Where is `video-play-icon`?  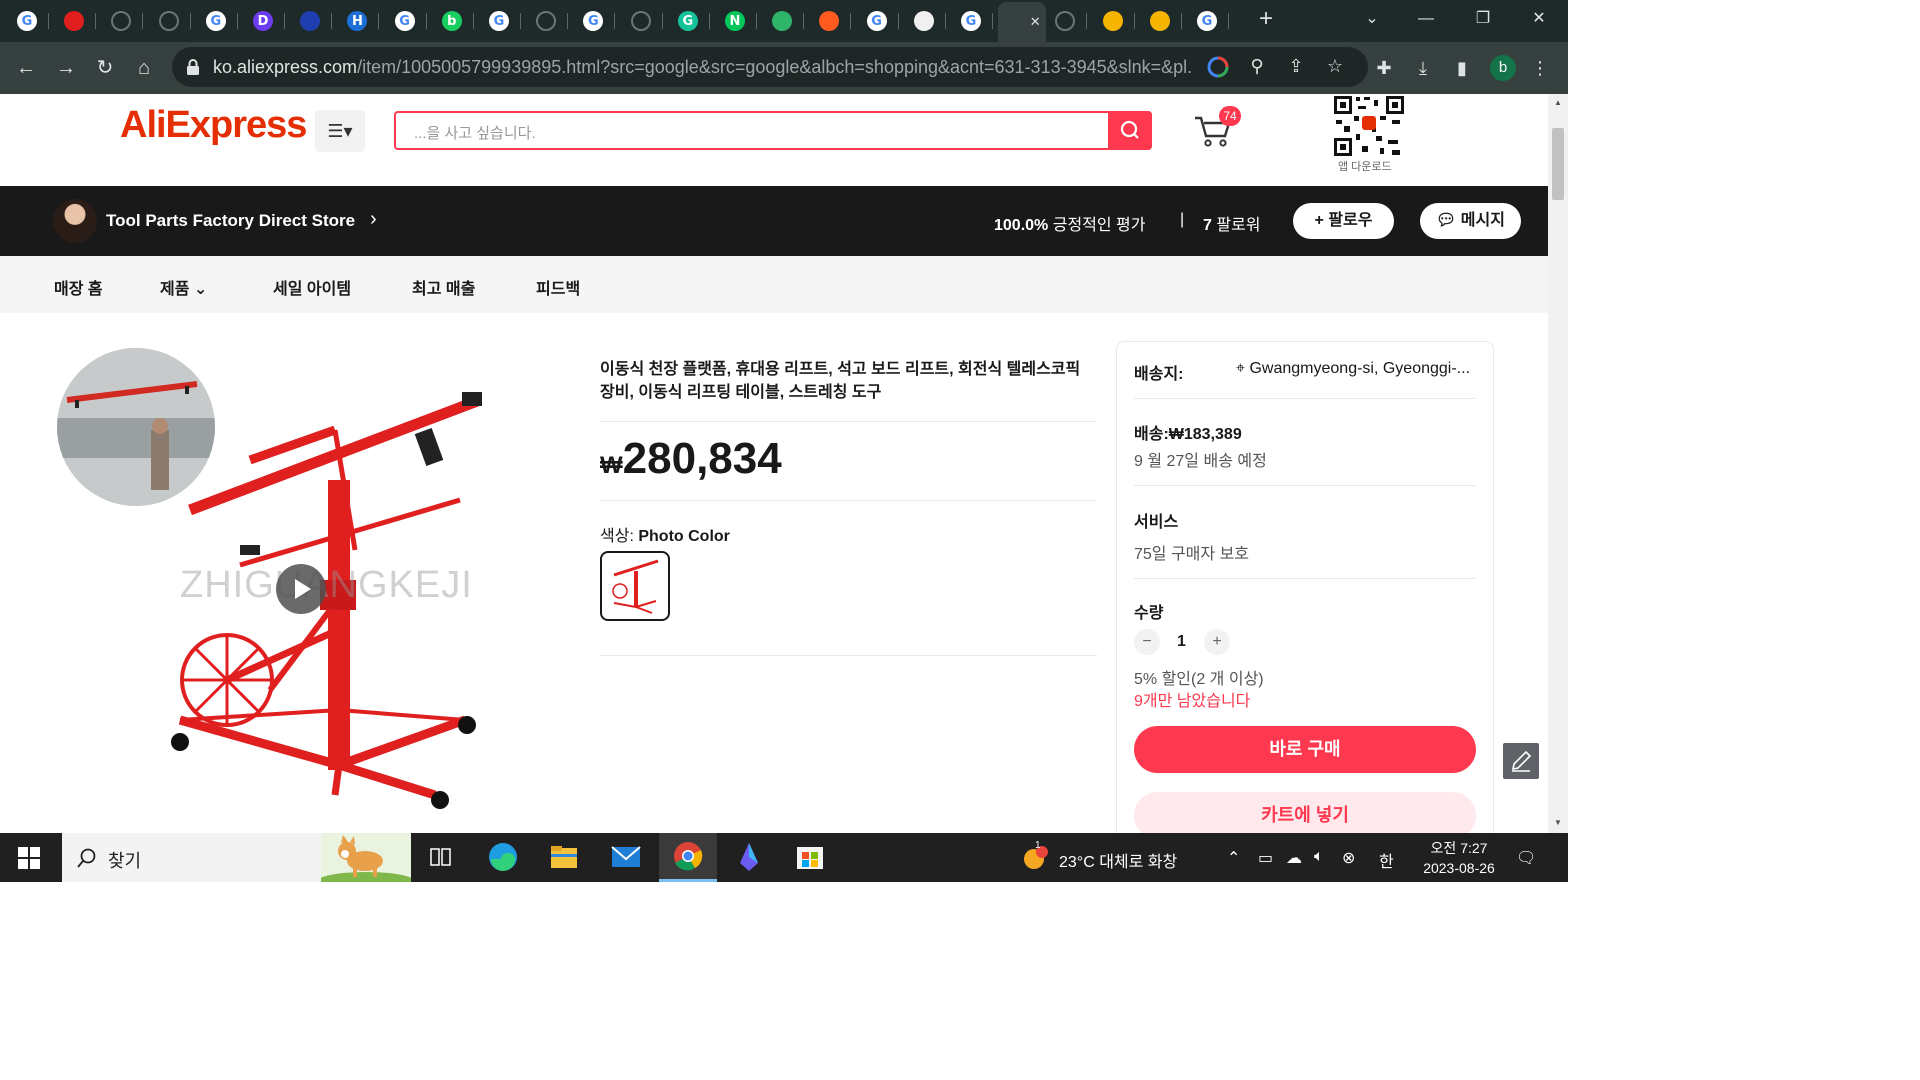 video-play-icon is located at coordinates (301, 589).